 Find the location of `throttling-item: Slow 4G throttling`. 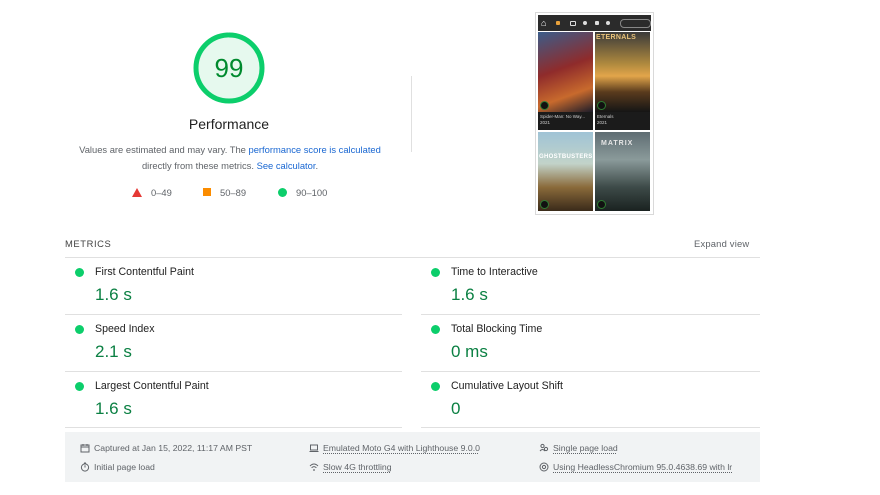

throttling-item: Slow 4G throttling is located at coordinates (350, 467).